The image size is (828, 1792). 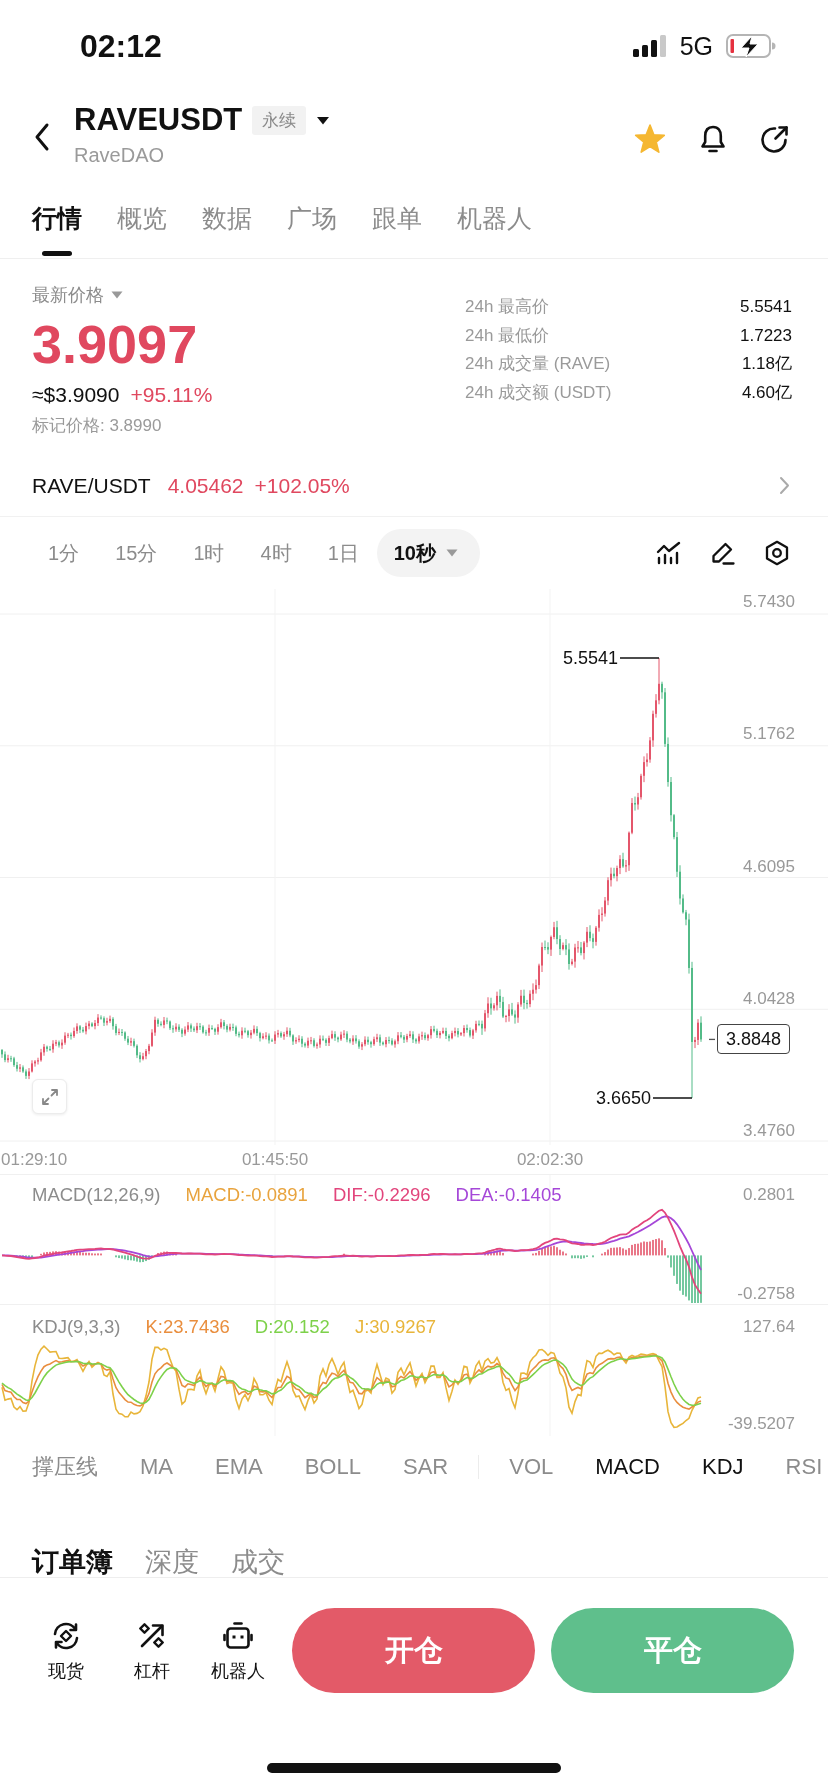 I want to click on close-position-button: 平仓, so click(x=672, y=1650).